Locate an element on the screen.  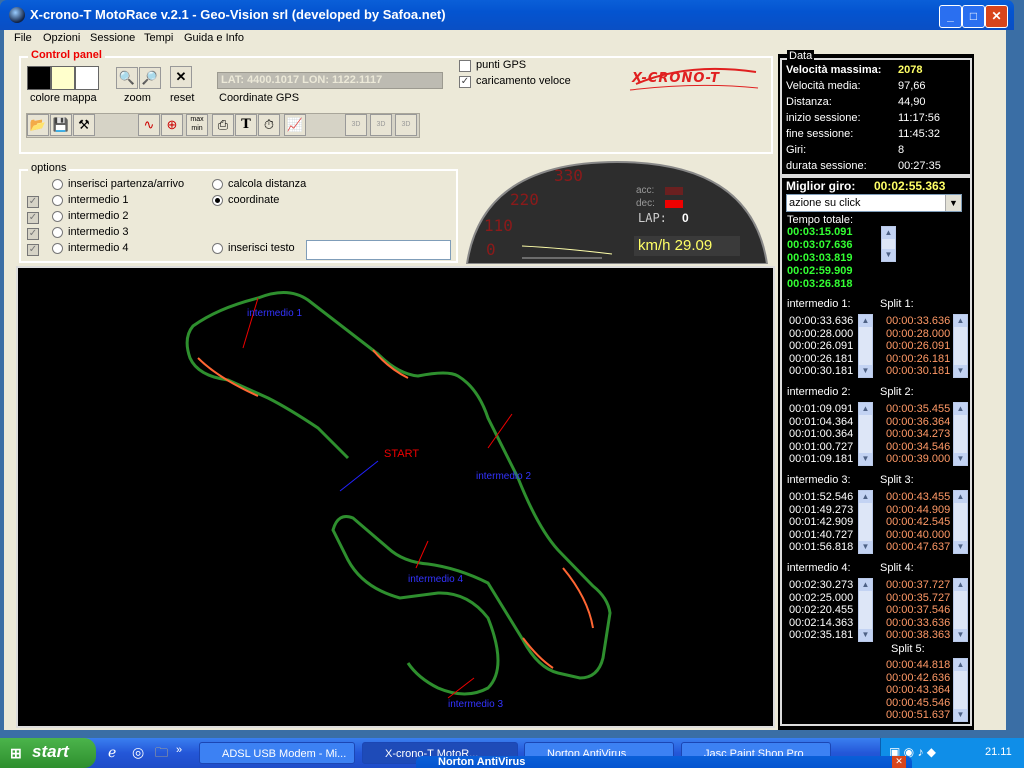
reset-icon: ✕ is located at coordinates (181, 77).